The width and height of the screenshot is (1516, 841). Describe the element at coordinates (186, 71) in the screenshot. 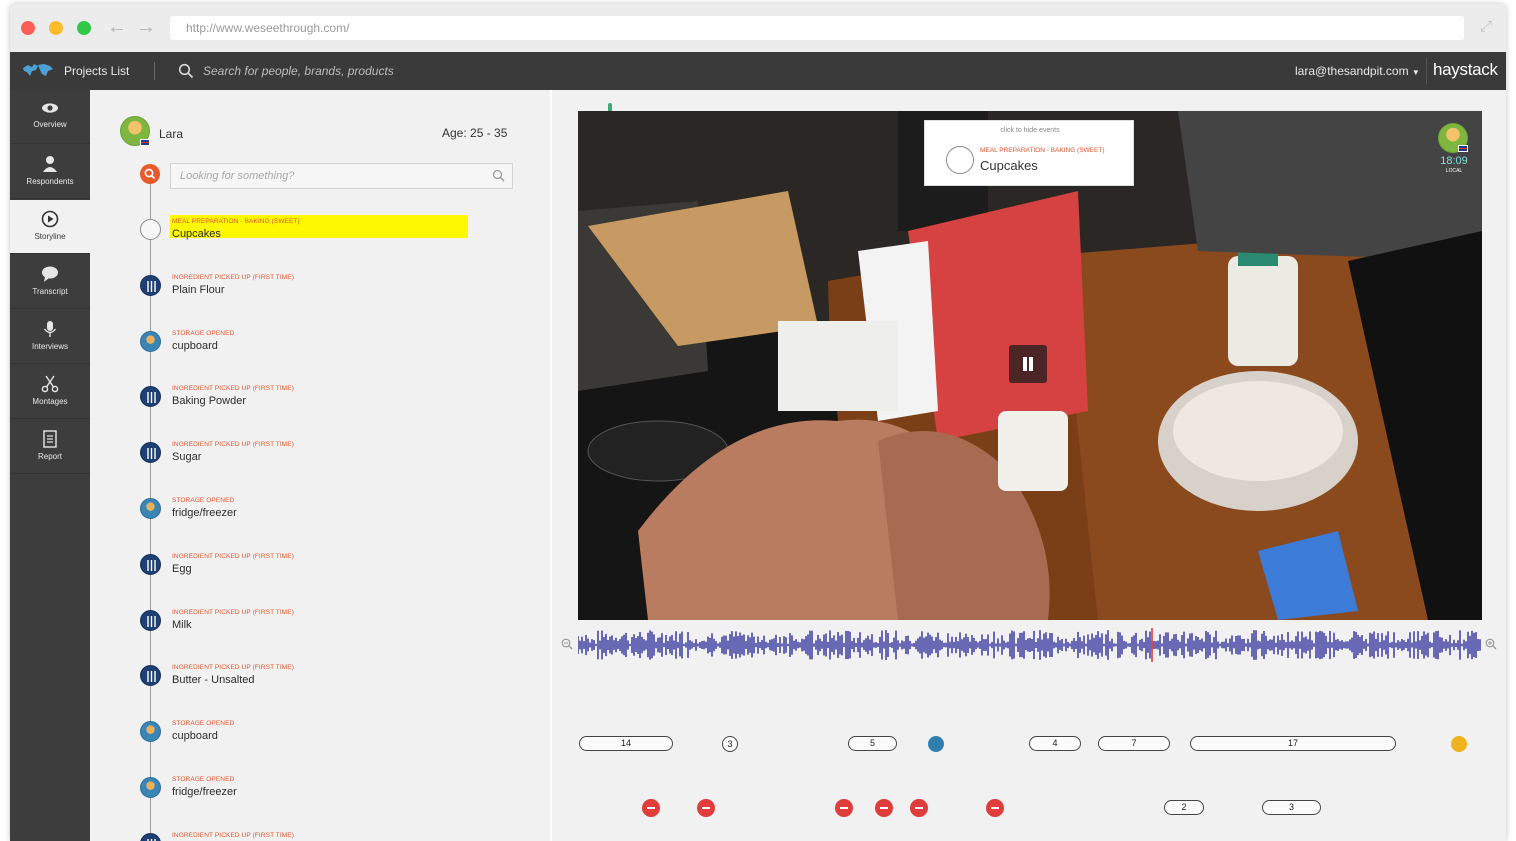

I see `search-icon` at that location.